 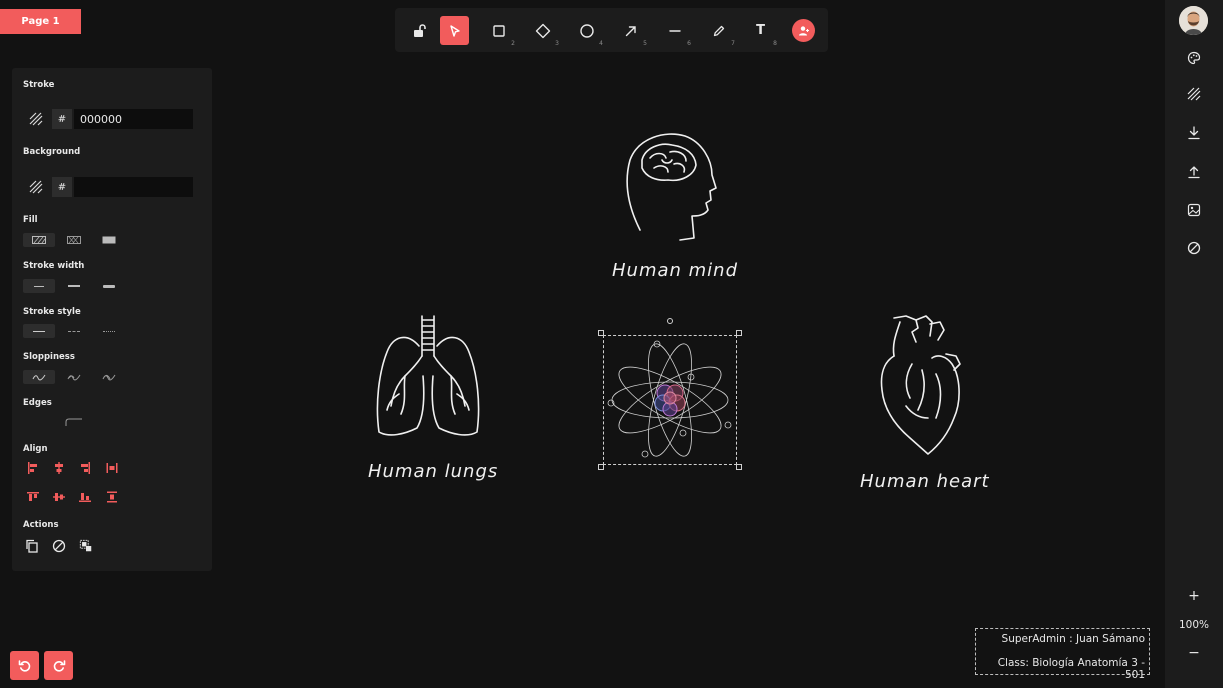 I want to click on resize-handle-sw, so click(x=601, y=467).